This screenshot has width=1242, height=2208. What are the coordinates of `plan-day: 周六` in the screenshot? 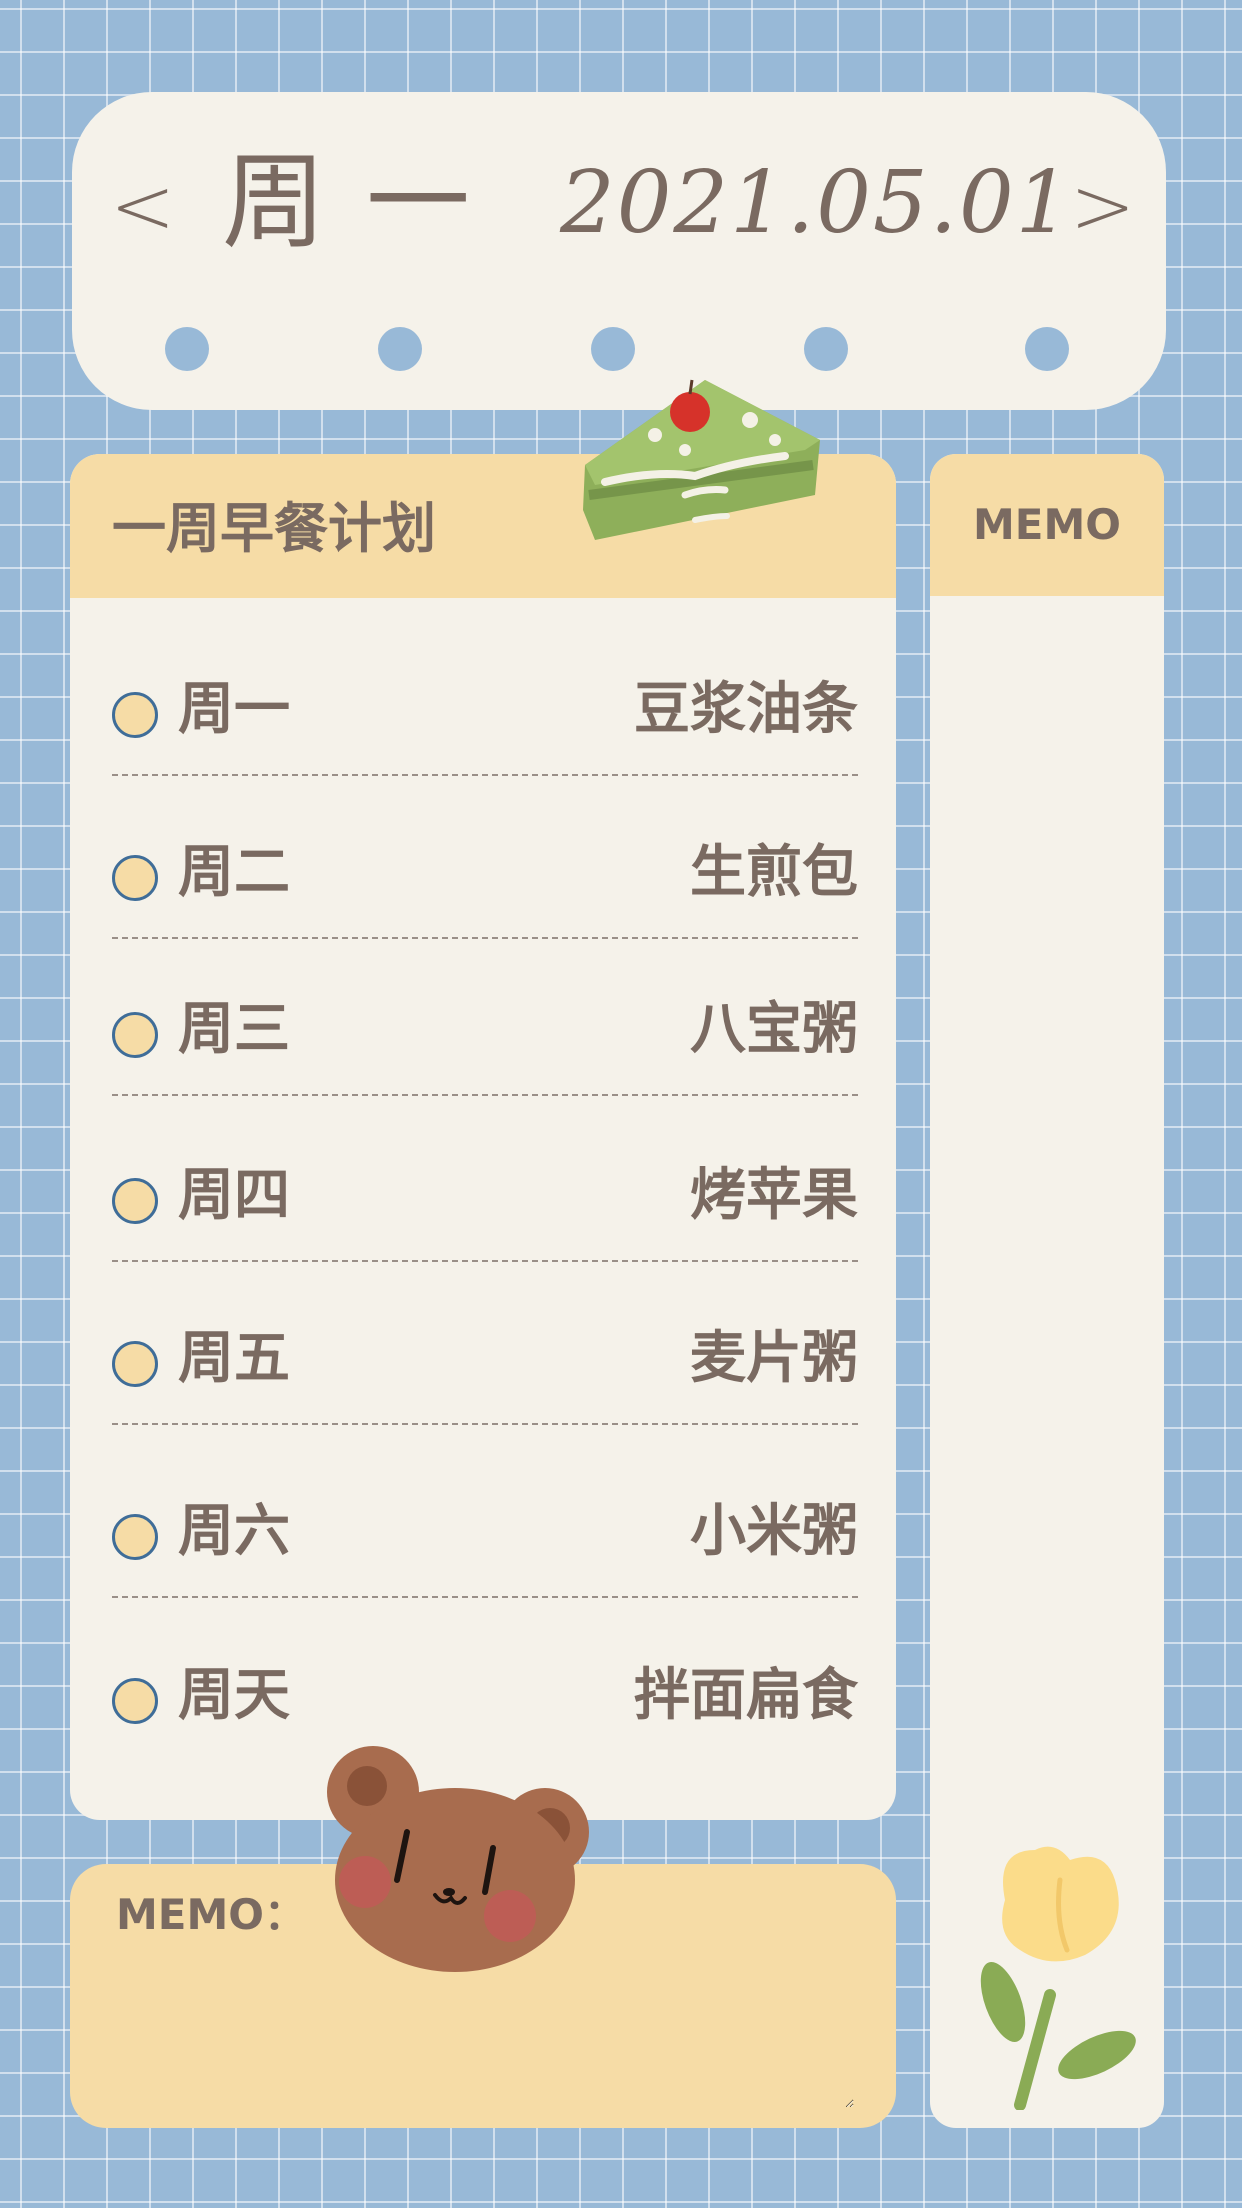 It's located at (234, 1531).